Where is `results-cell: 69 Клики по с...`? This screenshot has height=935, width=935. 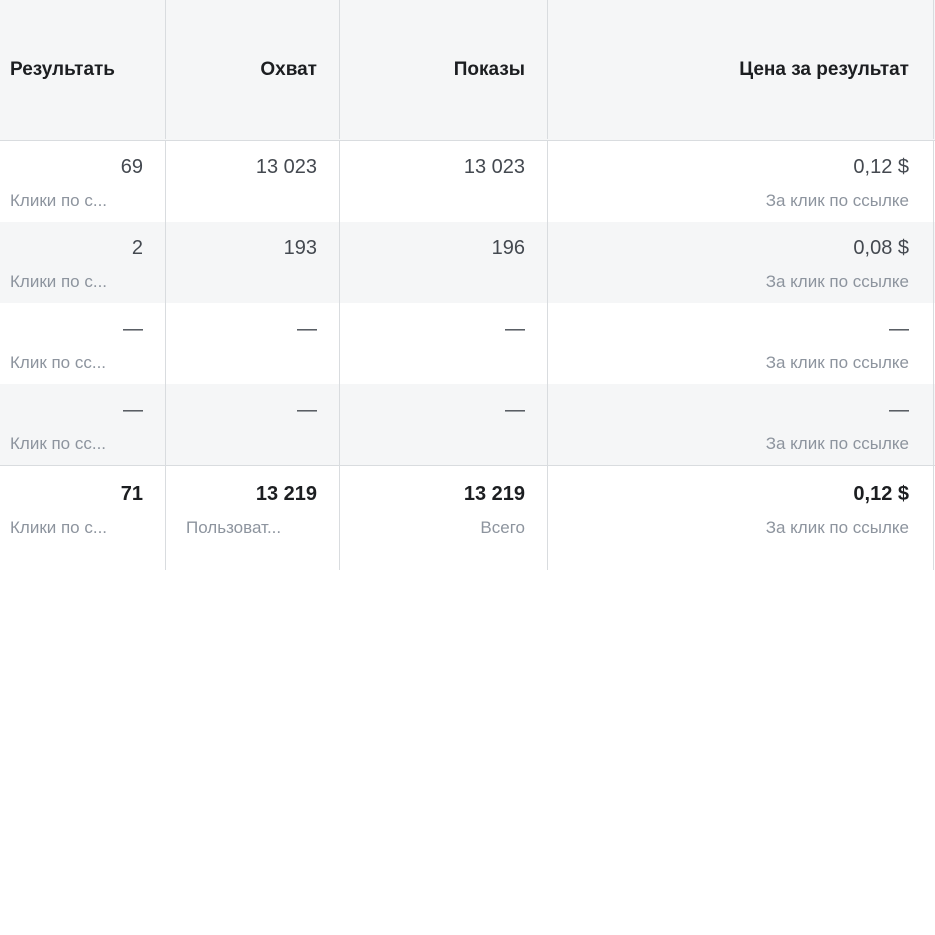 results-cell: 69 Клики по с... is located at coordinates (82, 181).